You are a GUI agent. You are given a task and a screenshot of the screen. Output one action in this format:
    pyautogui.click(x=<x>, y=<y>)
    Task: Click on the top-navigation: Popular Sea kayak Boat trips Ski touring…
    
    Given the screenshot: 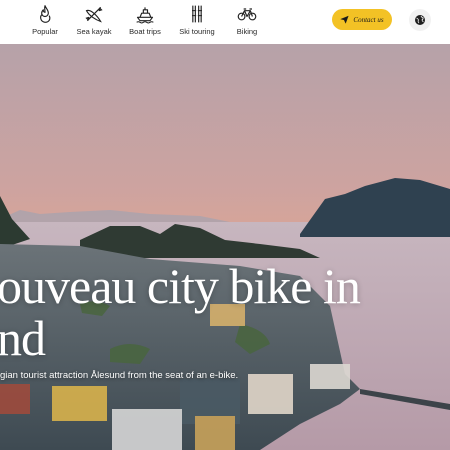 What is the action you would take?
    pyautogui.click(x=225, y=22)
    